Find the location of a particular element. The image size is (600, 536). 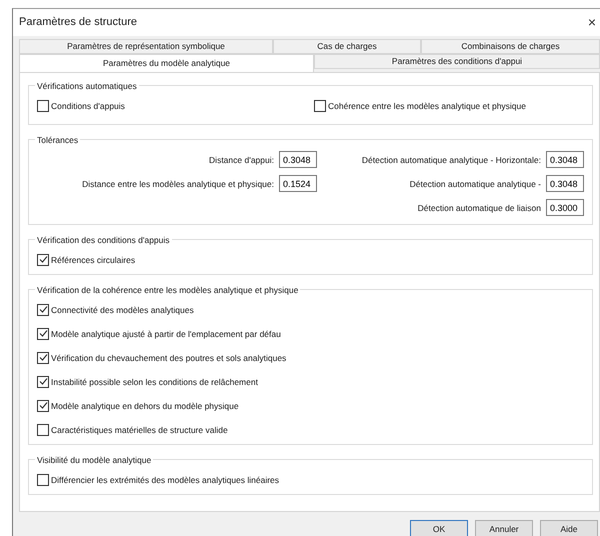

tab: Paramètres de représentation symbolique is located at coordinates (146, 46).